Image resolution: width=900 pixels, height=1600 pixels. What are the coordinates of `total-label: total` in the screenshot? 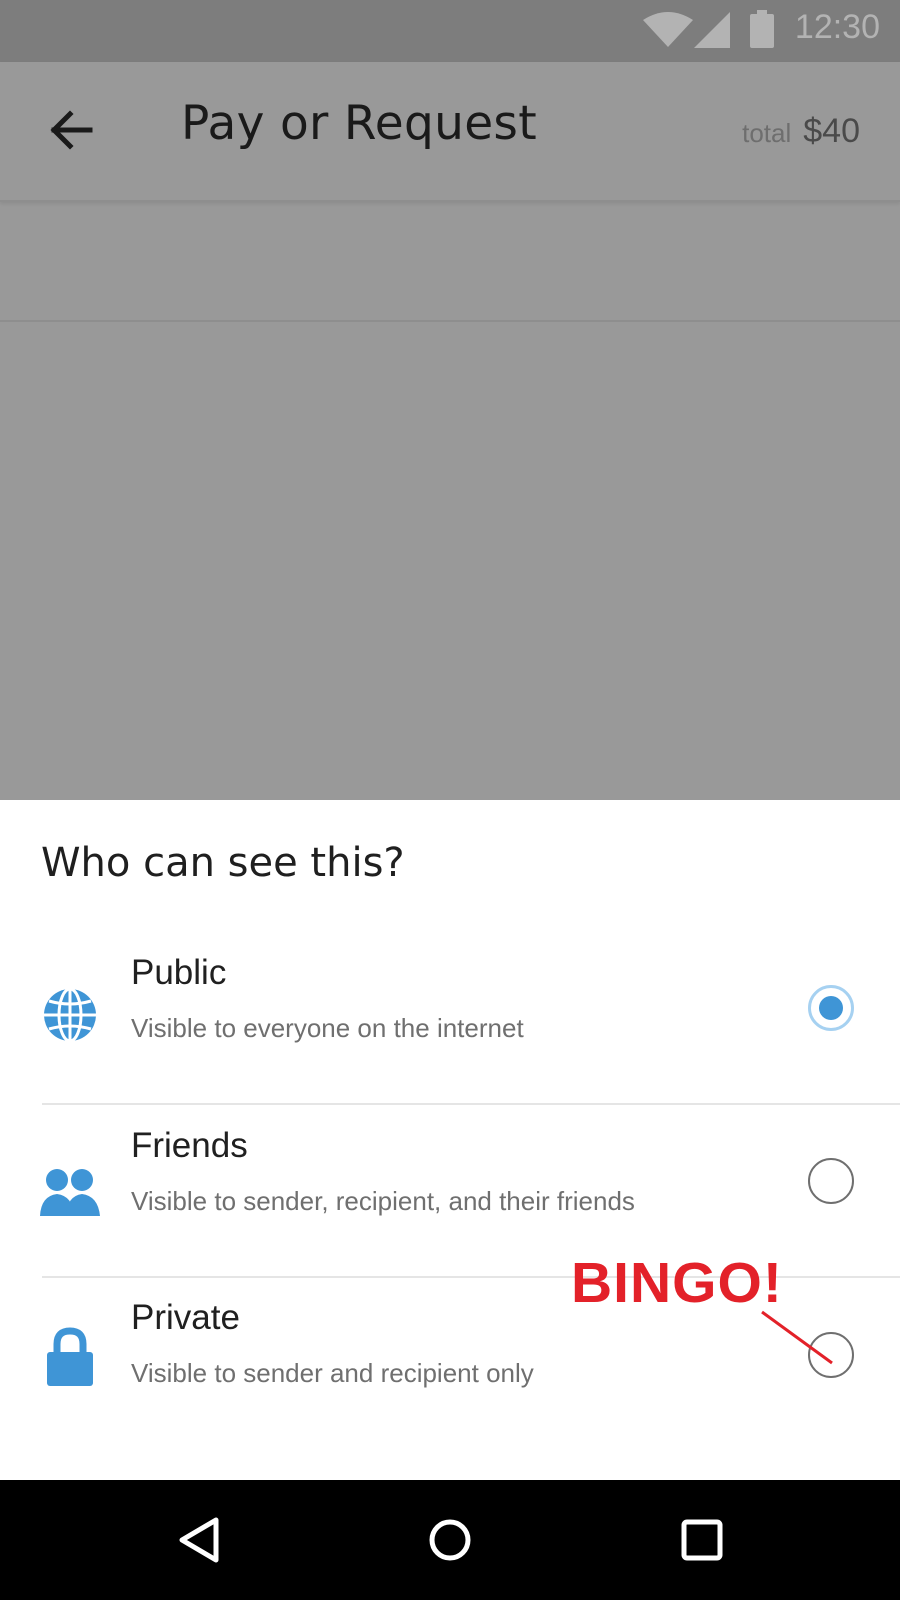 It's located at (767, 133).